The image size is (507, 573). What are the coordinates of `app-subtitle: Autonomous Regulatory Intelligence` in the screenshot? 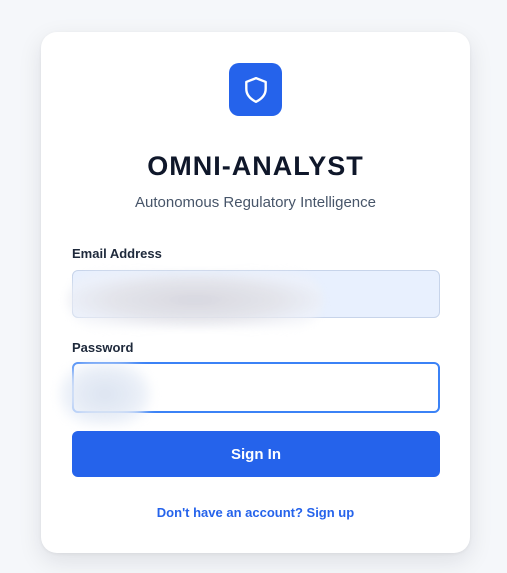 It's located at (255, 202).